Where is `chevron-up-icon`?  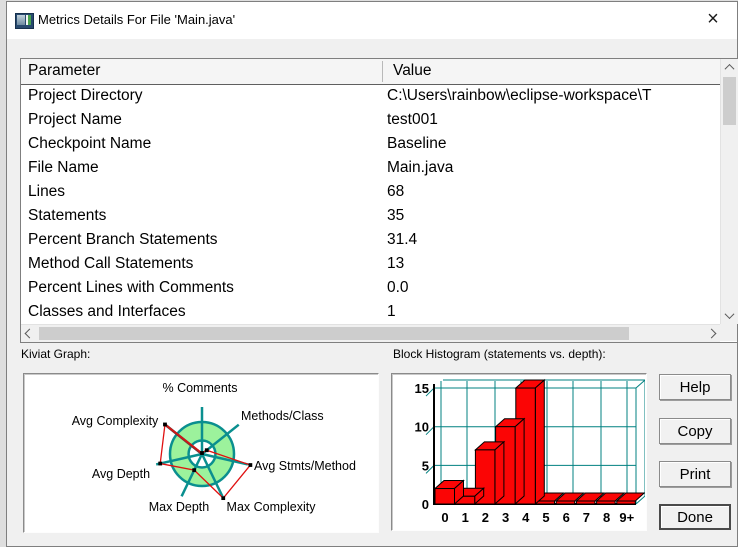
chevron-up-icon is located at coordinates (729, 68).